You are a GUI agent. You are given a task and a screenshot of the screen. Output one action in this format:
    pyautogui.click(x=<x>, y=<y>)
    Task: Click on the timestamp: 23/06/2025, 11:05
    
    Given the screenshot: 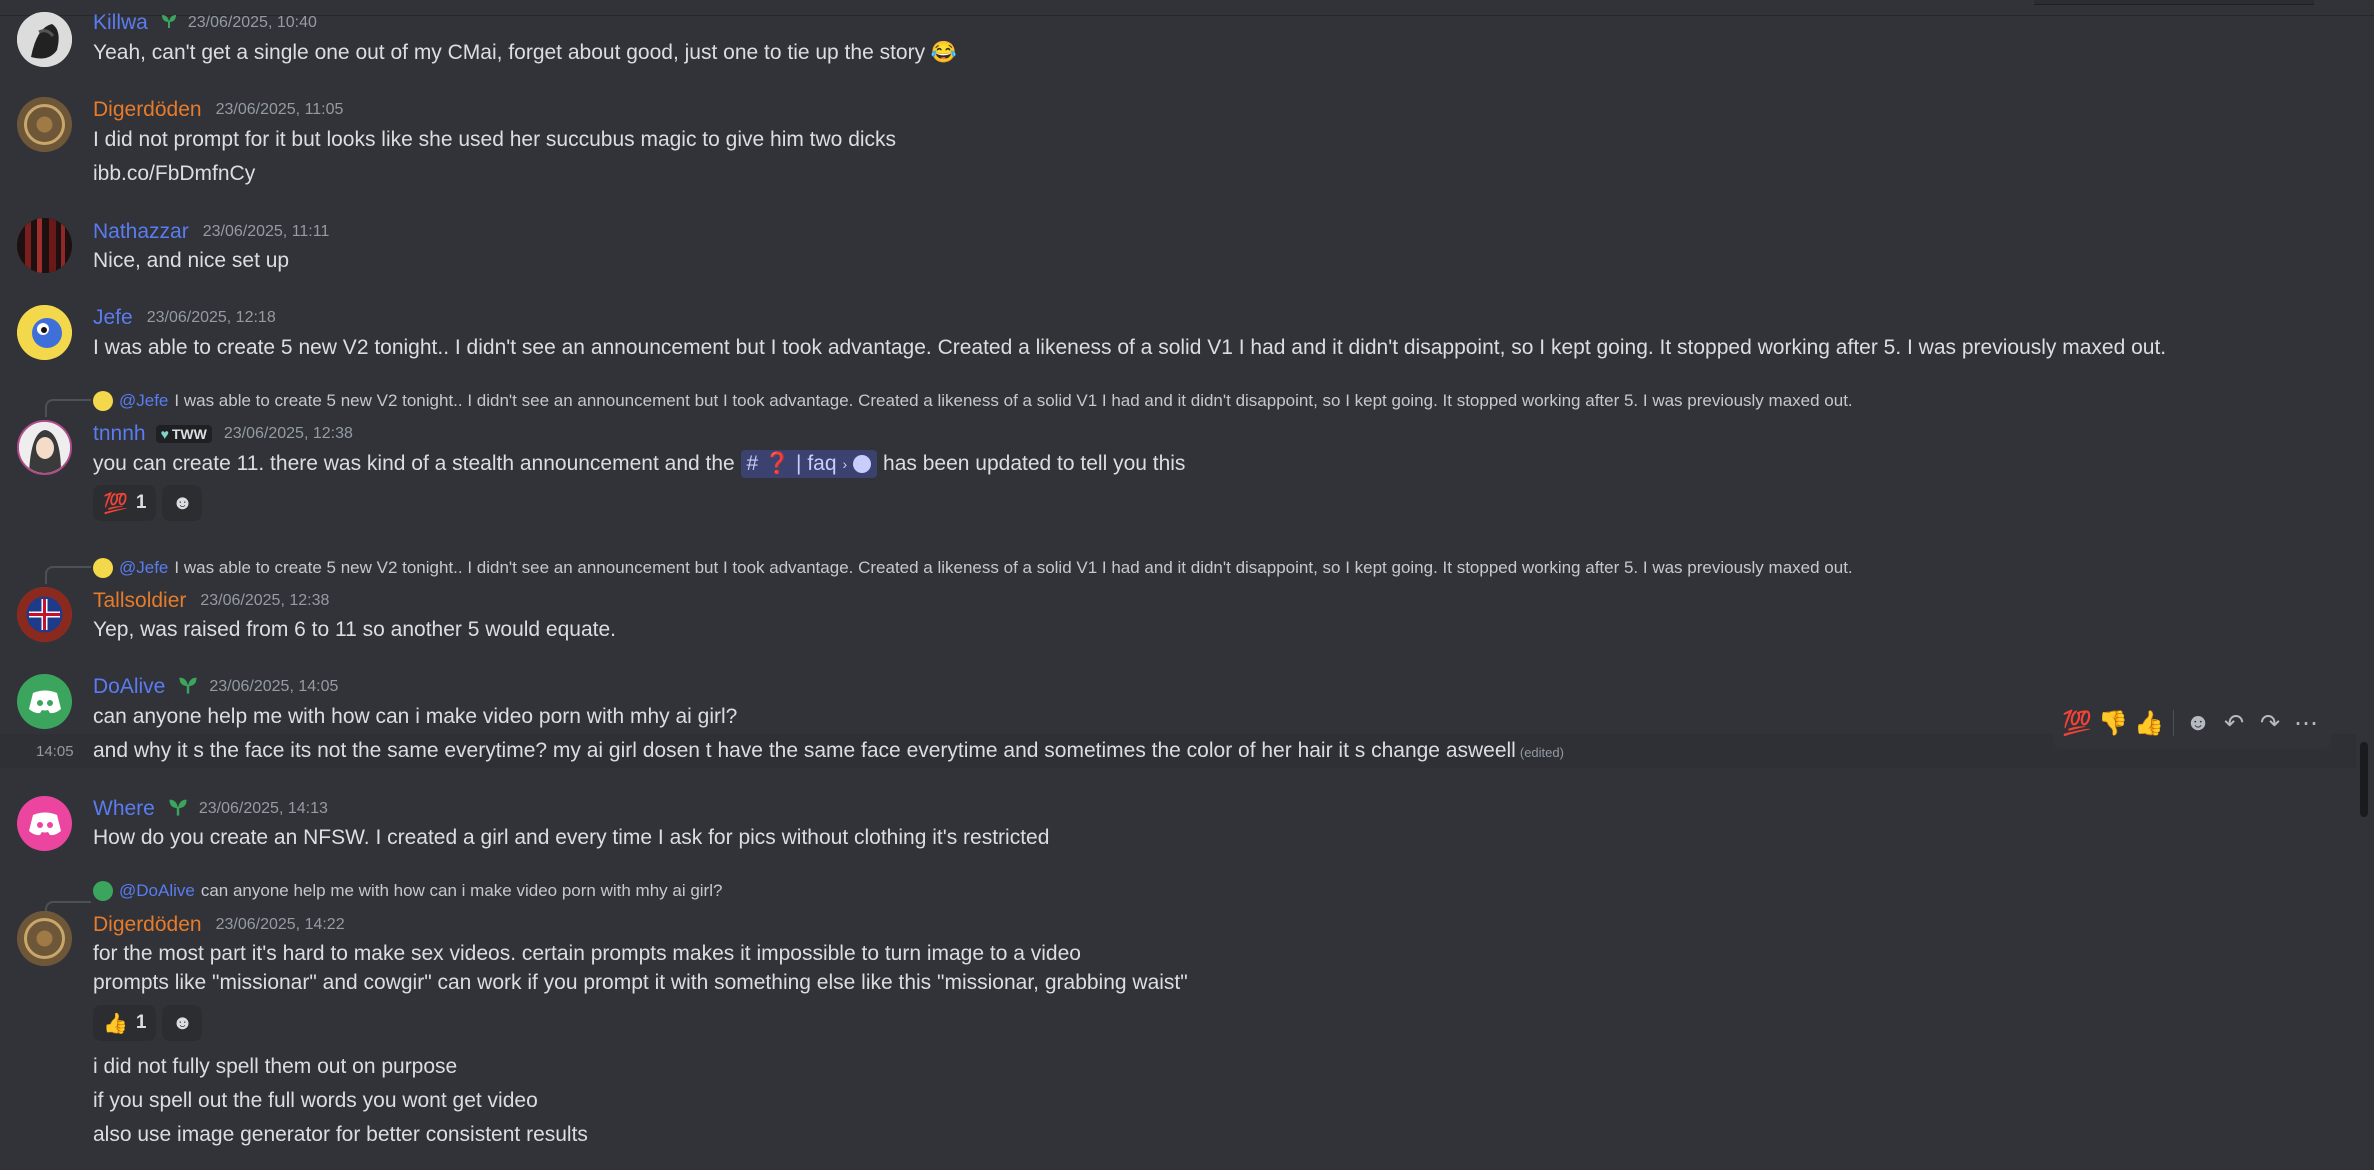 What is the action you would take?
    pyautogui.click(x=279, y=109)
    